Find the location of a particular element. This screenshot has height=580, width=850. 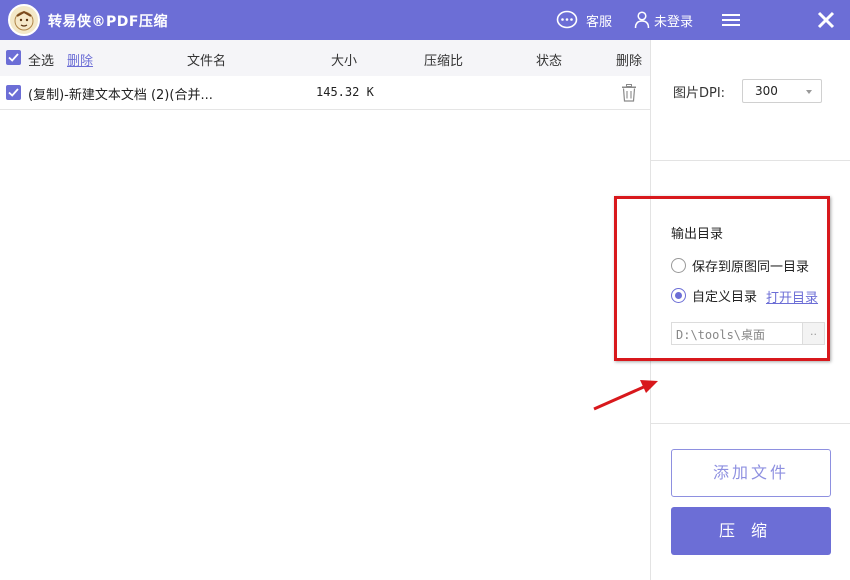

login-button: 未登录 is located at coordinates (663, 20).